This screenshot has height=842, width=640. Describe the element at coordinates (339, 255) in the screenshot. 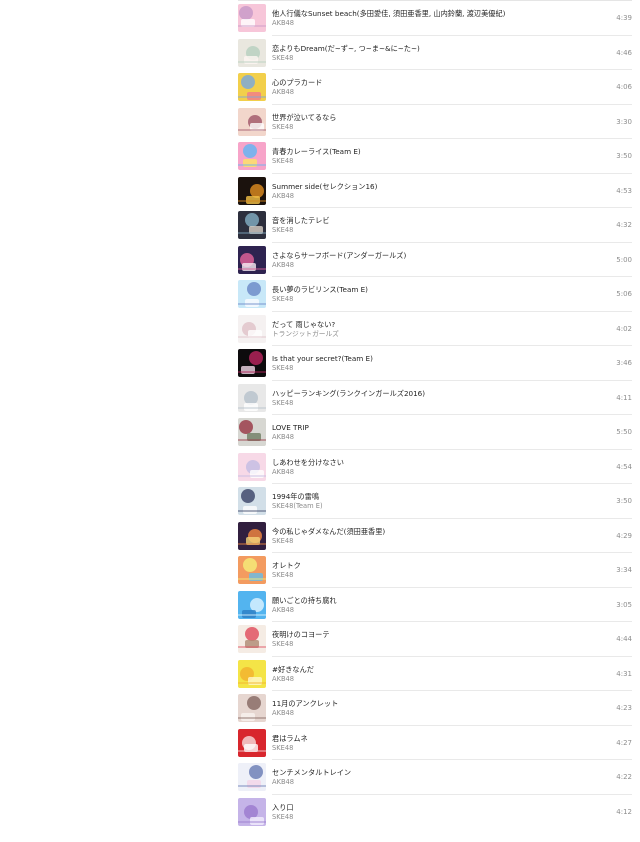

I see `track-title: さよならサーフボード(アンダーガールズ)` at that location.